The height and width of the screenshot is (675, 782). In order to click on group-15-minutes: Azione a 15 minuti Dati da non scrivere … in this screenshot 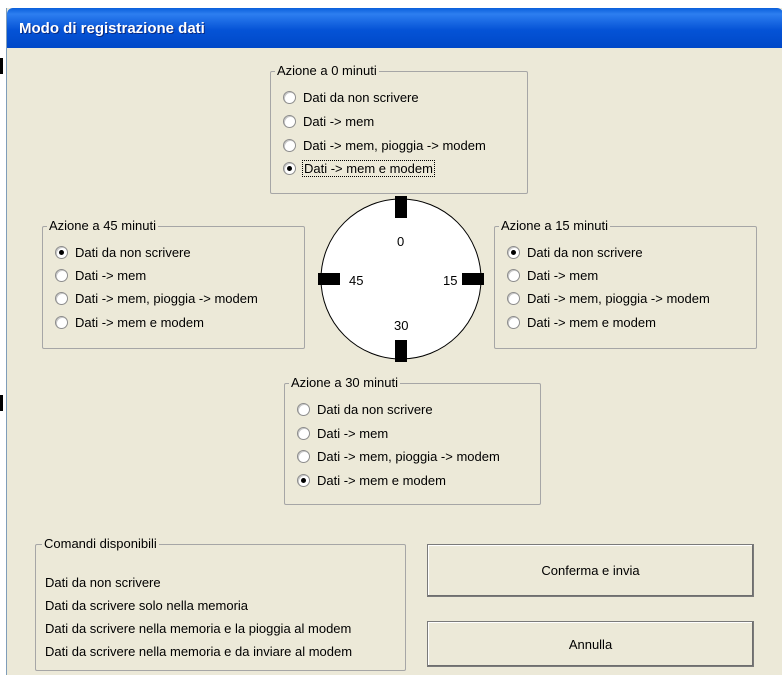, I will do `click(625, 283)`.